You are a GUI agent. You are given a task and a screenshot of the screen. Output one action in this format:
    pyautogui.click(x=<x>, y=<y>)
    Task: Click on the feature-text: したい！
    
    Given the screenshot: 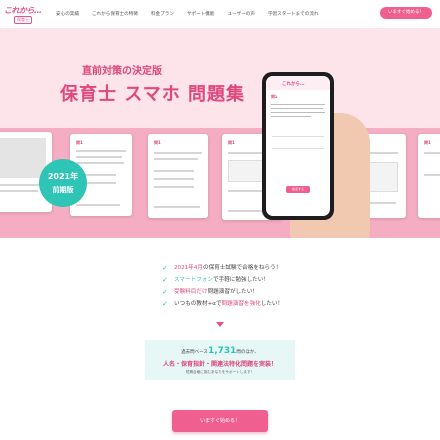 What is the action you would take?
    pyautogui.click(x=272, y=304)
    